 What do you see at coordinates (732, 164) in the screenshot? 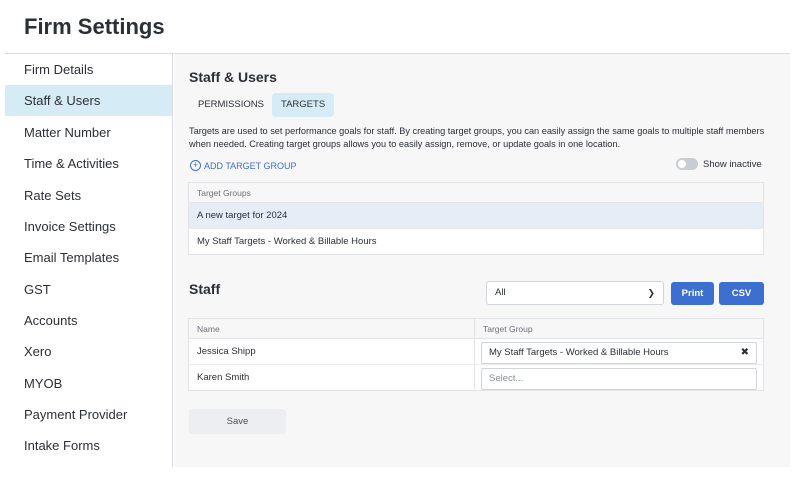
I see `show-inactive-label: Show inactive` at bounding box center [732, 164].